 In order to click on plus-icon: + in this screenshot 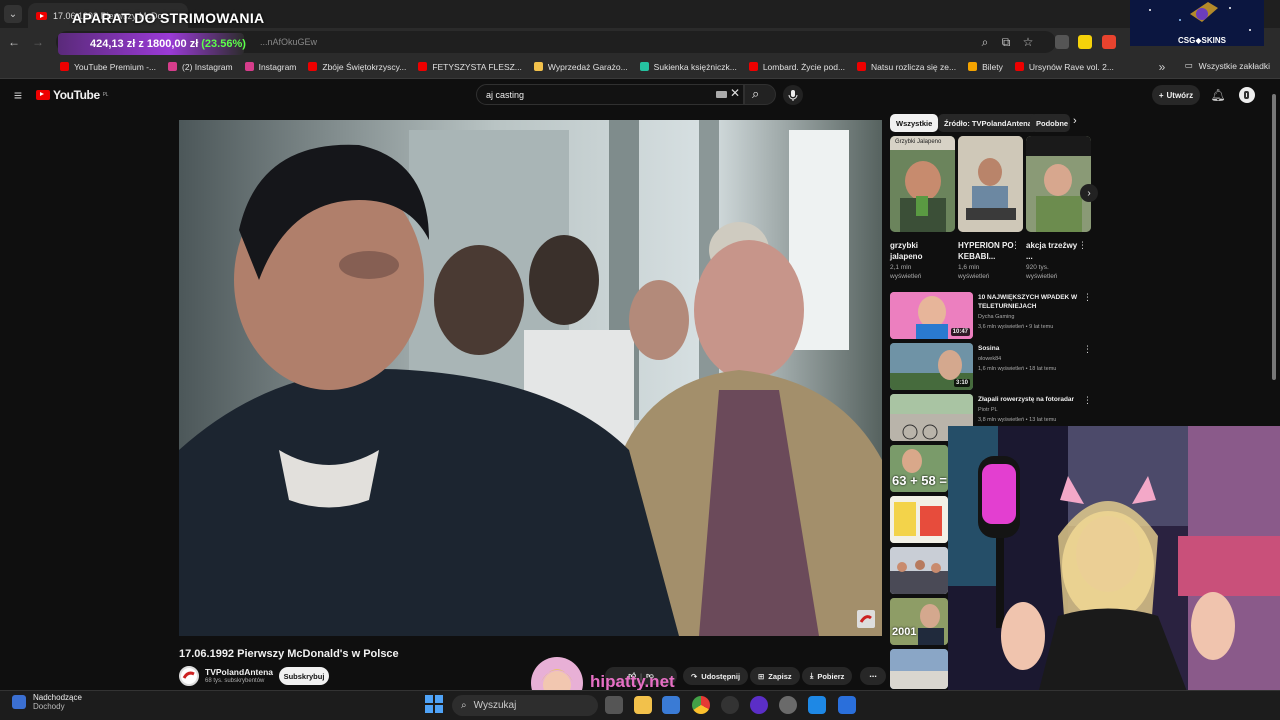, I will do `click(1161, 95)`.